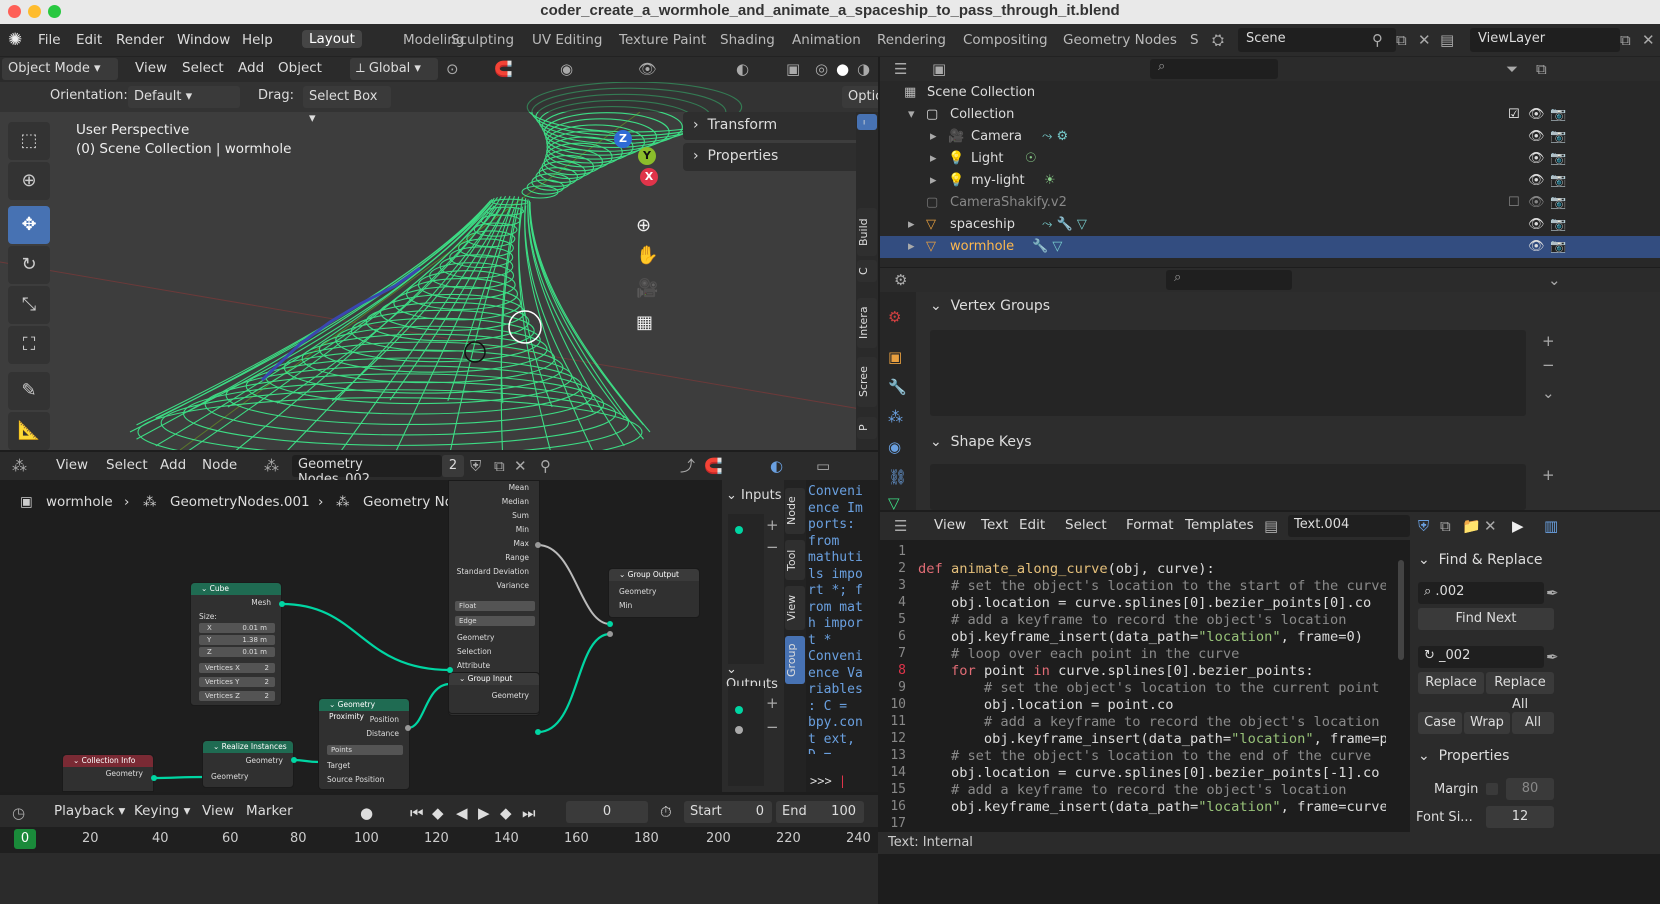 Image resolution: width=1660 pixels, height=904 pixels. I want to click on transform-panel: › Transform, so click(780, 126).